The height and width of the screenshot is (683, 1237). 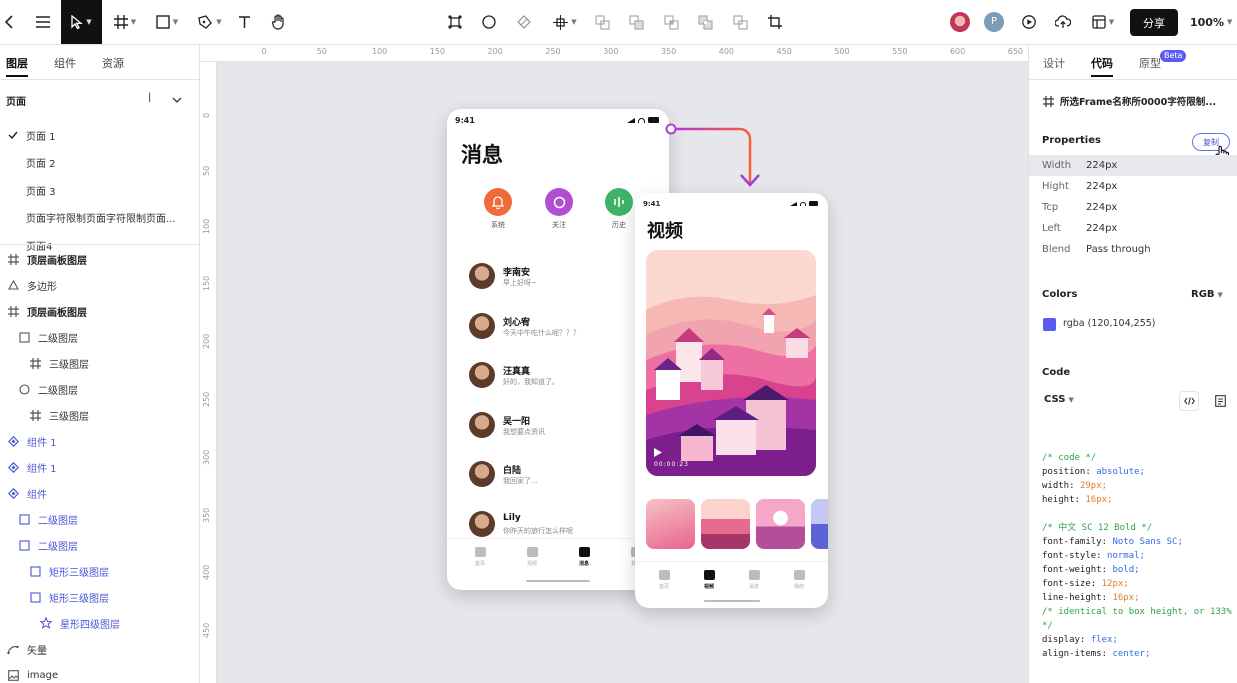 I want to click on property-row: Blend Pass through, so click(x=1133, y=249).